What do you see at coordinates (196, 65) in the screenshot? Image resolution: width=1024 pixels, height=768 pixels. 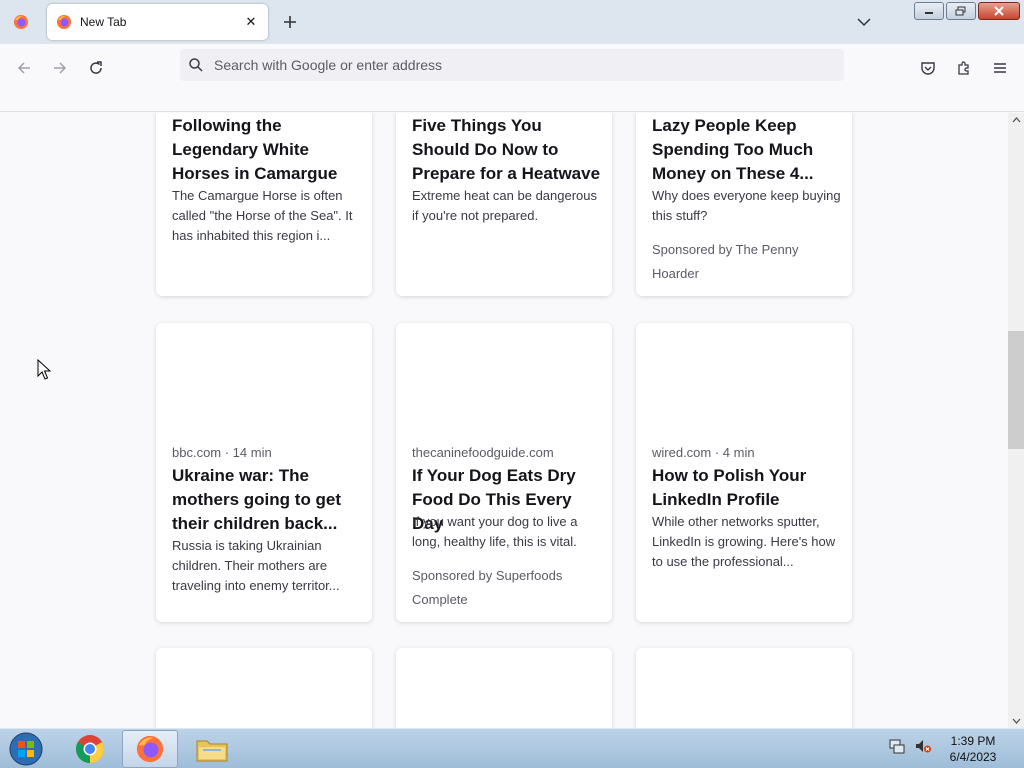 I see `search-icon` at bounding box center [196, 65].